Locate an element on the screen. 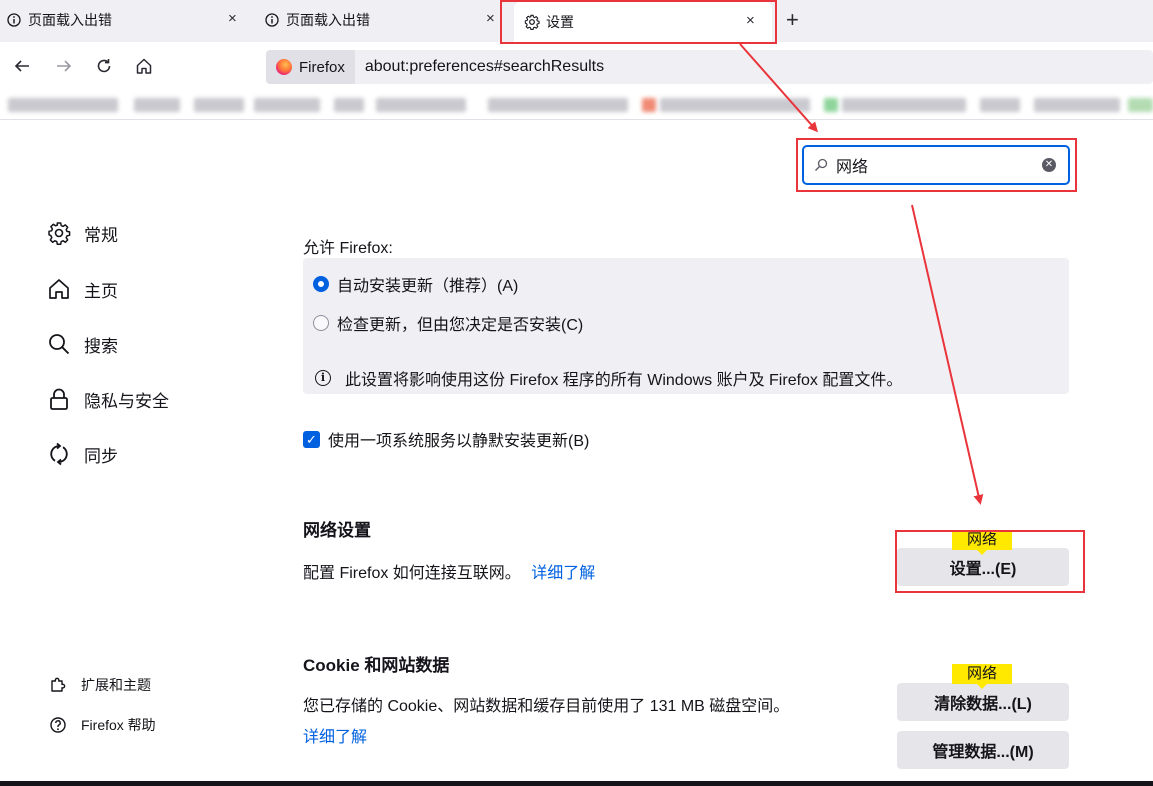 The image size is (1153, 786). tab-error-1: 页面载入出错 × is located at coordinates (126, 20).